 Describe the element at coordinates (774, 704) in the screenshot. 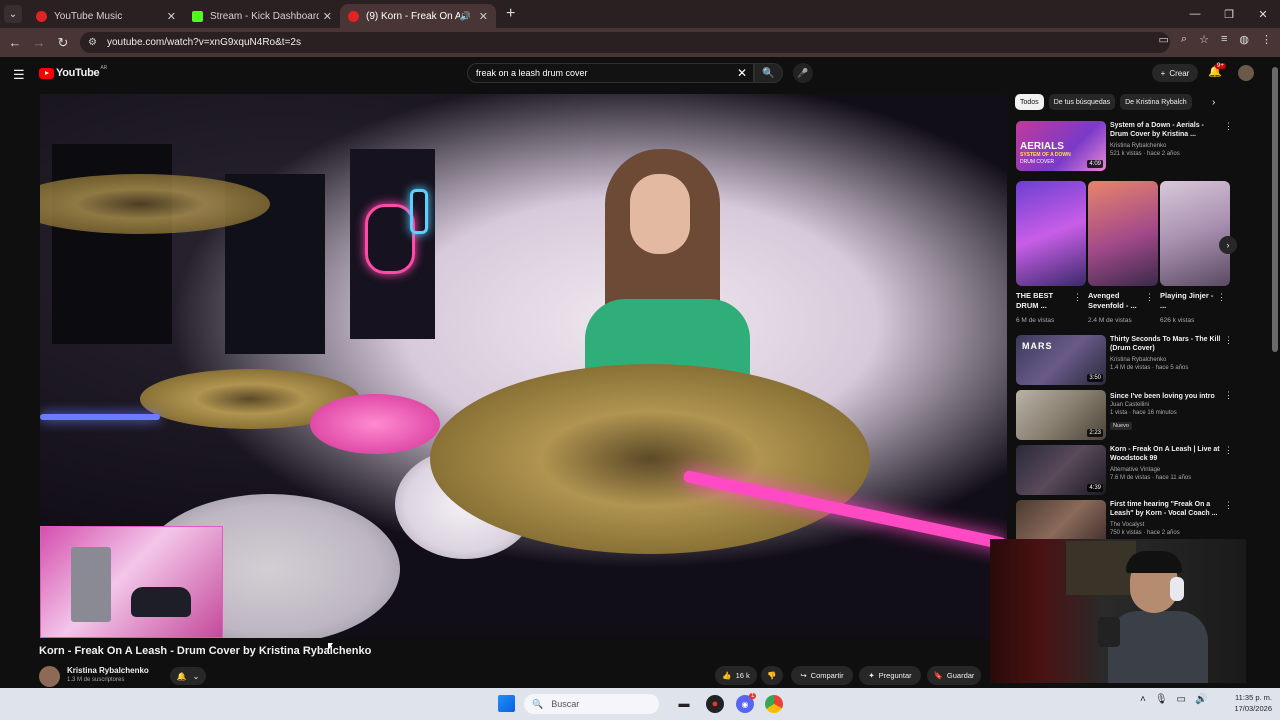

I see `chrome-icon` at that location.